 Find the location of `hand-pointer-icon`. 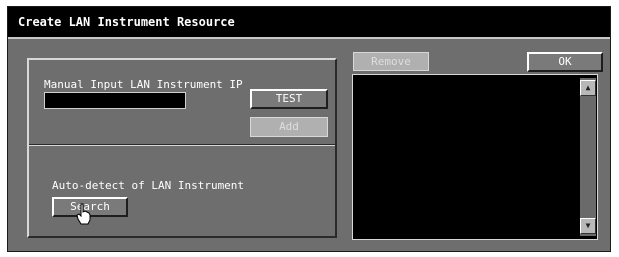

hand-pointer-icon is located at coordinates (83, 214).